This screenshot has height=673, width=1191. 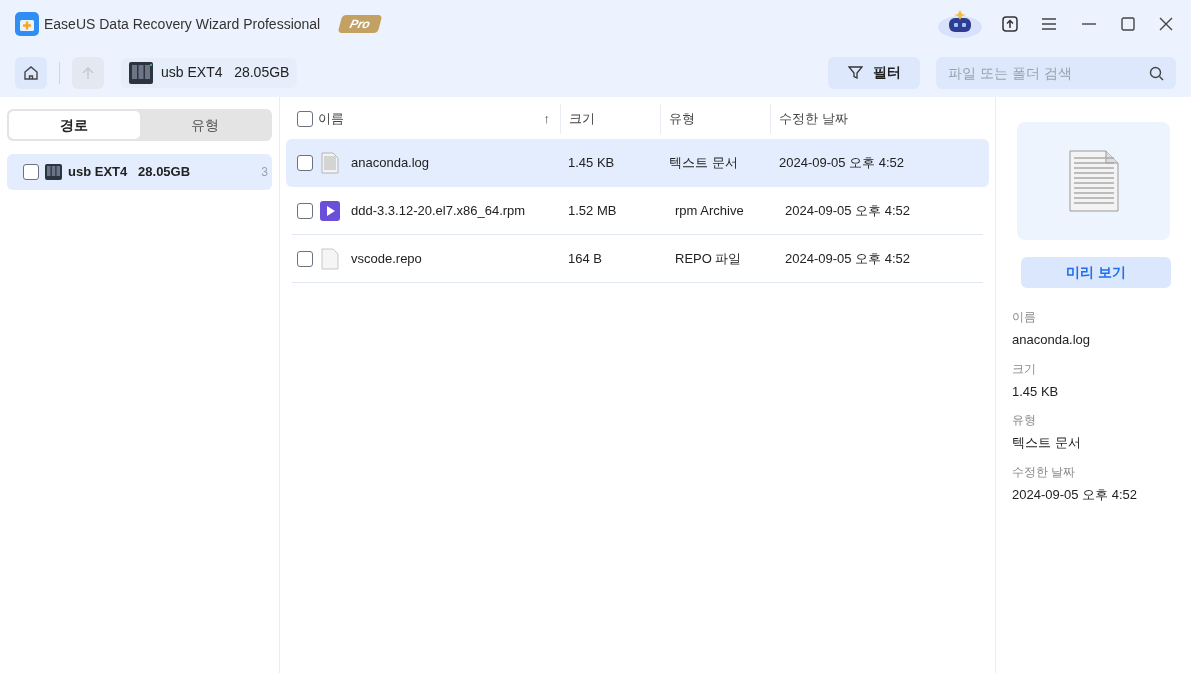 I want to click on video-file-icon, so click(x=330, y=210).